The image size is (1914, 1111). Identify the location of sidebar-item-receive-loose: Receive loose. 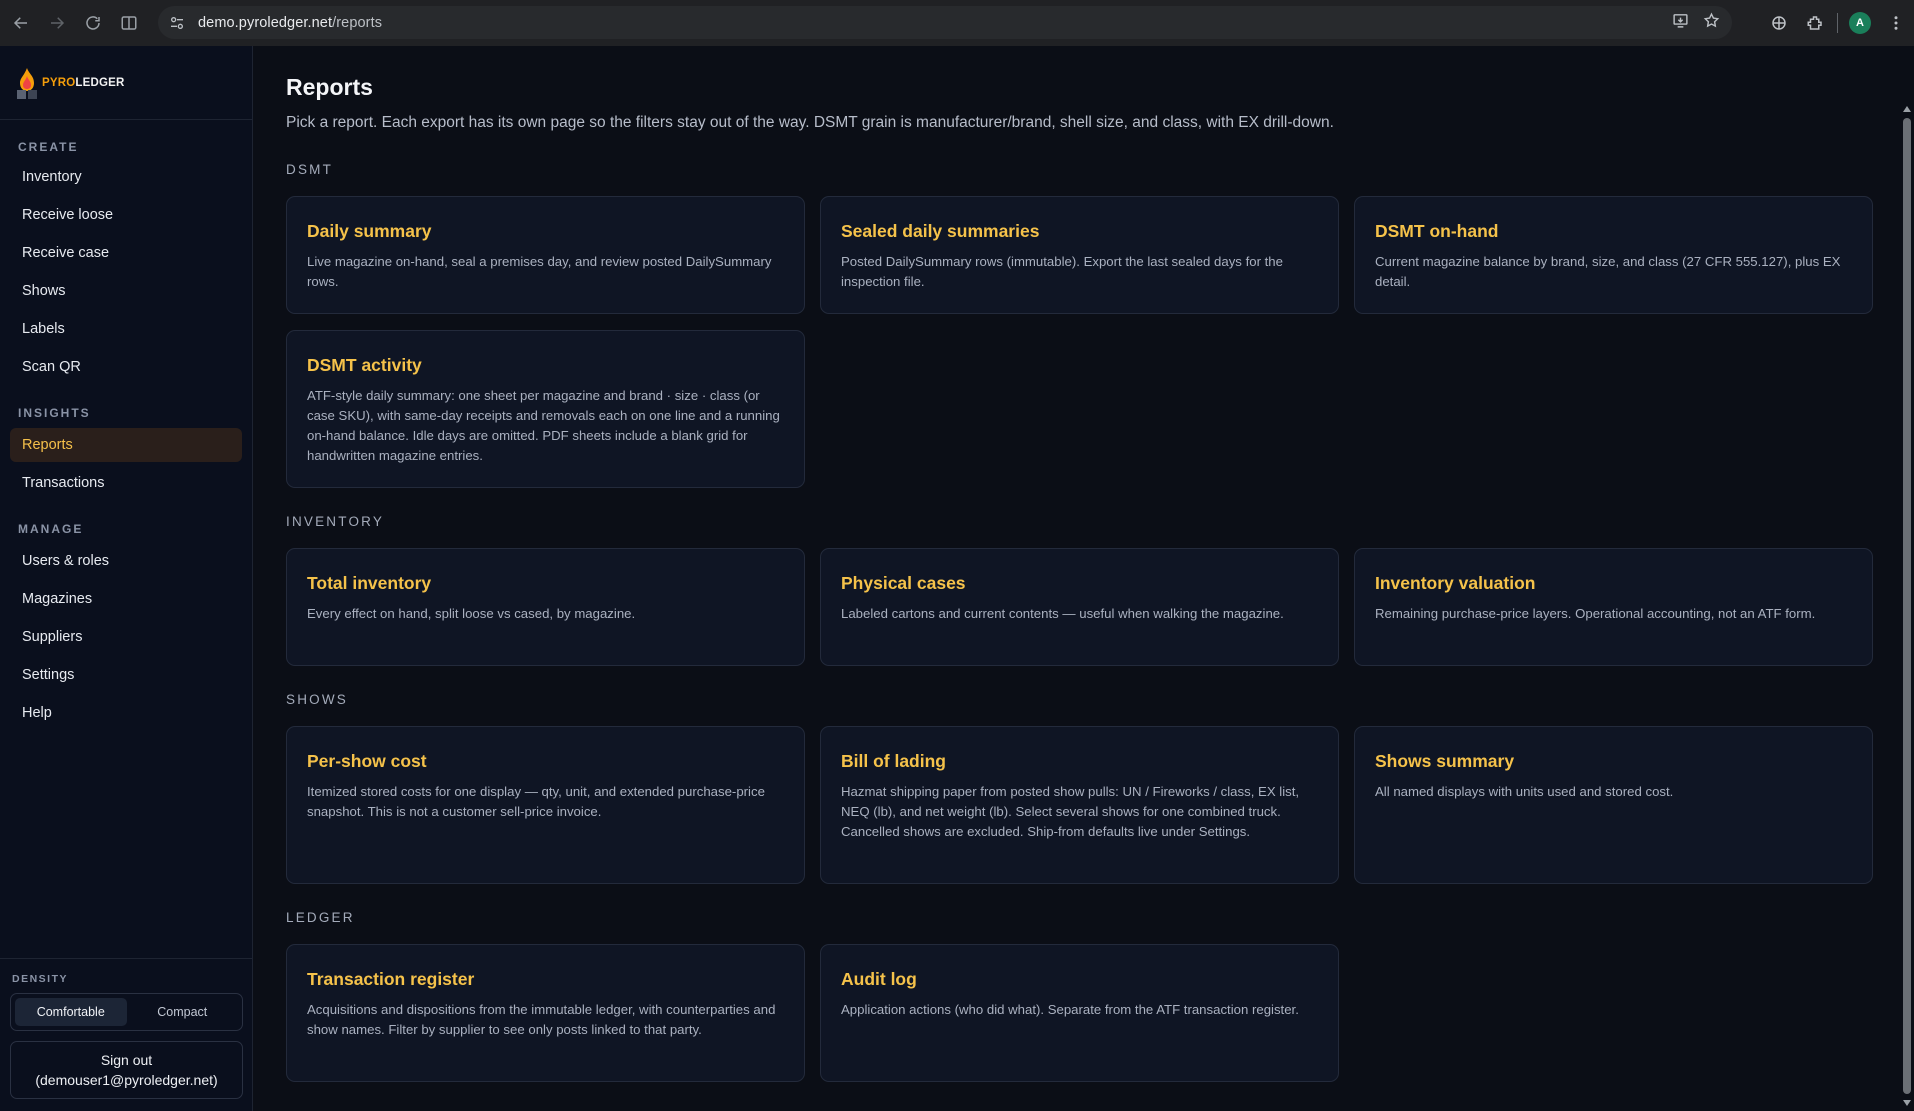
(126, 215).